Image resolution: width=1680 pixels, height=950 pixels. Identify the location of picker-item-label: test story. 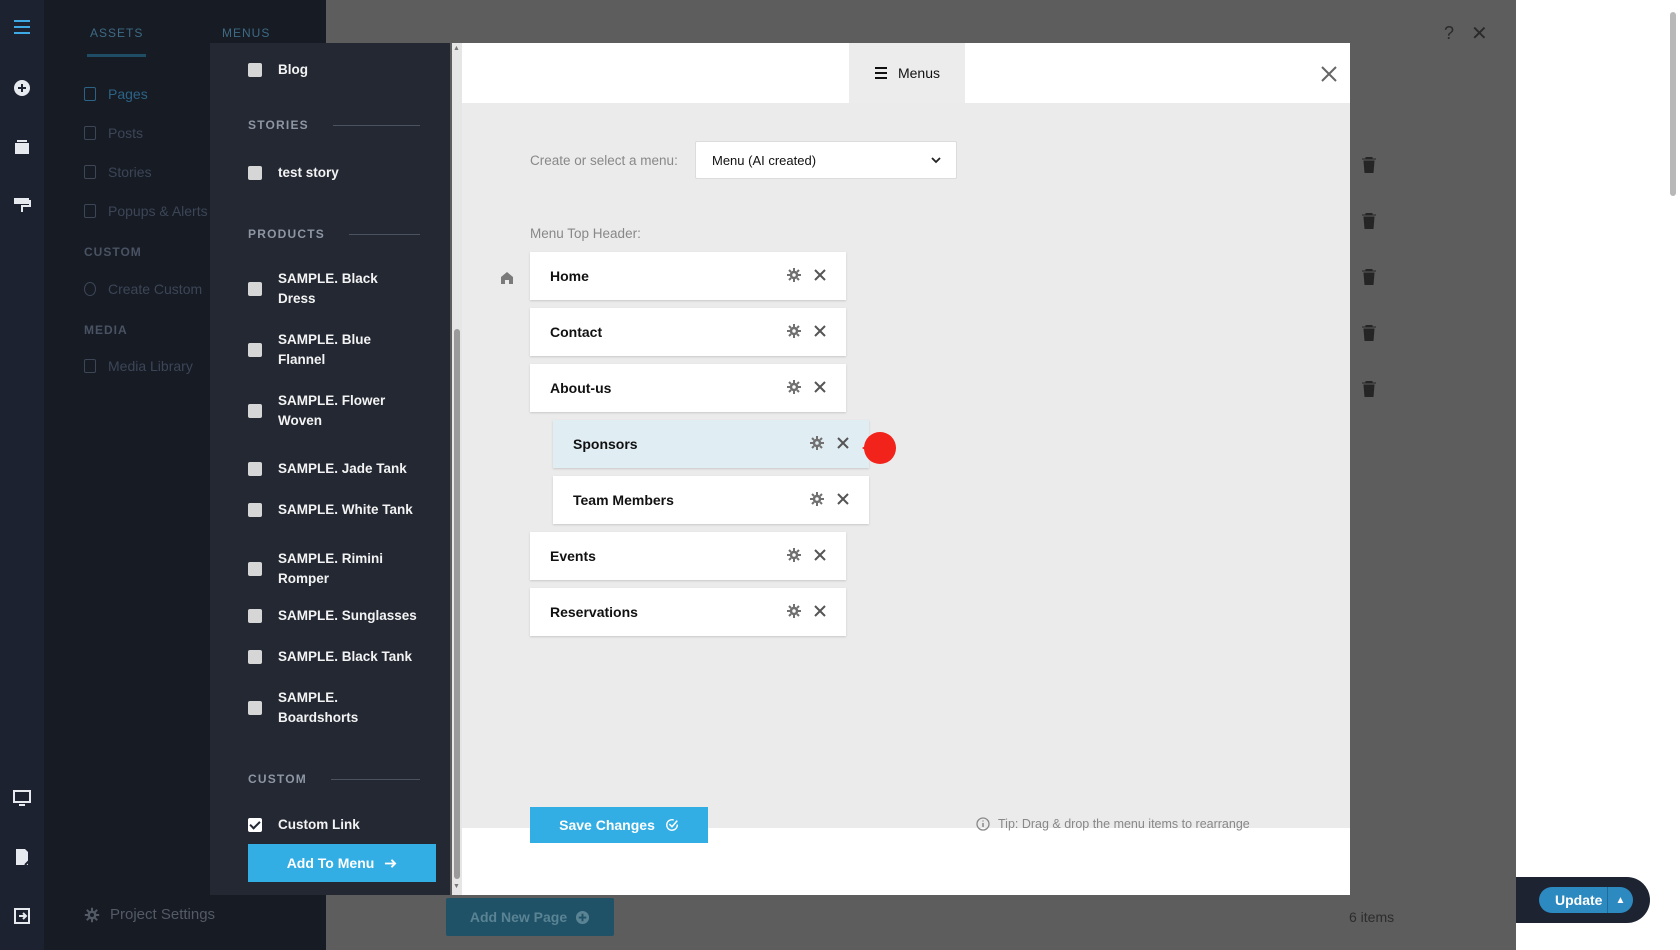
(308, 172).